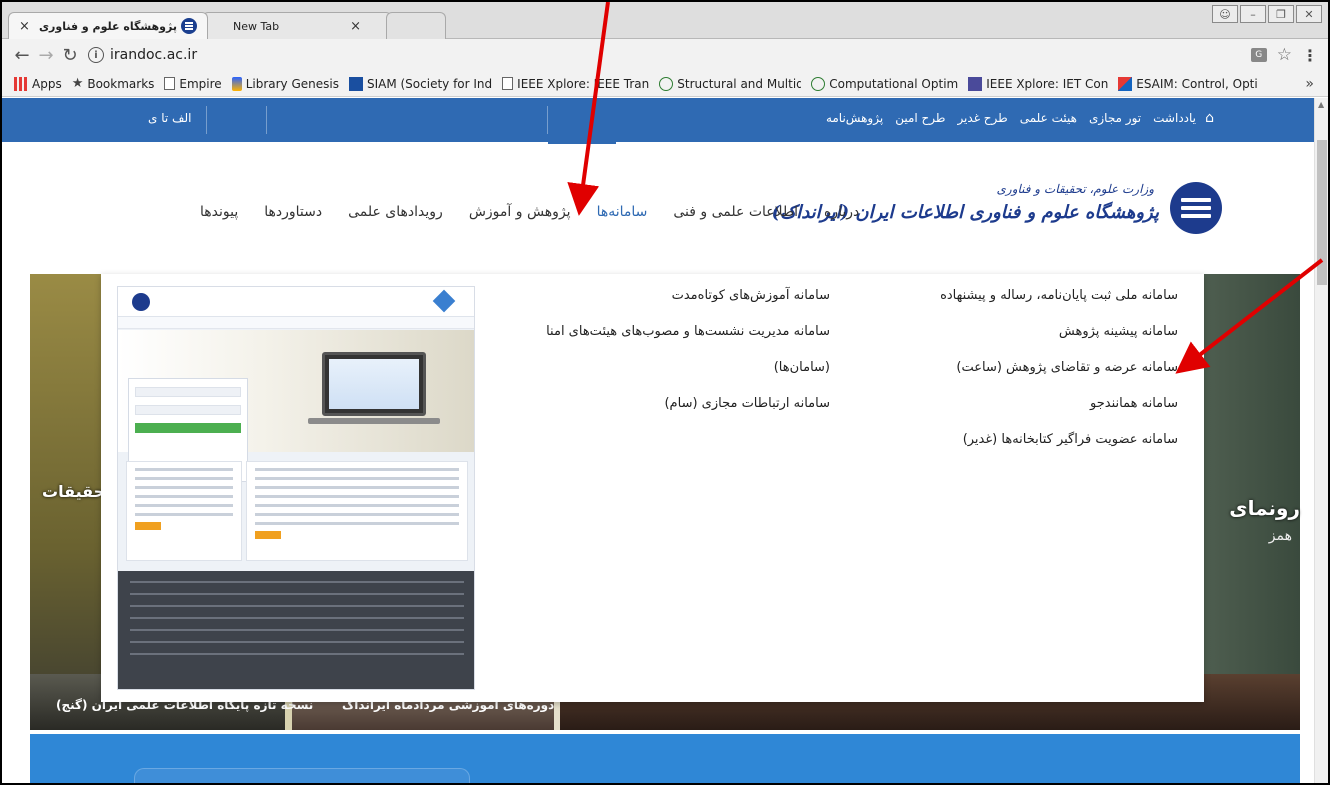 The width and height of the screenshot is (1330, 785). Describe the element at coordinates (1209, 118) in the screenshot. I see `home-icon: ⌂` at that location.